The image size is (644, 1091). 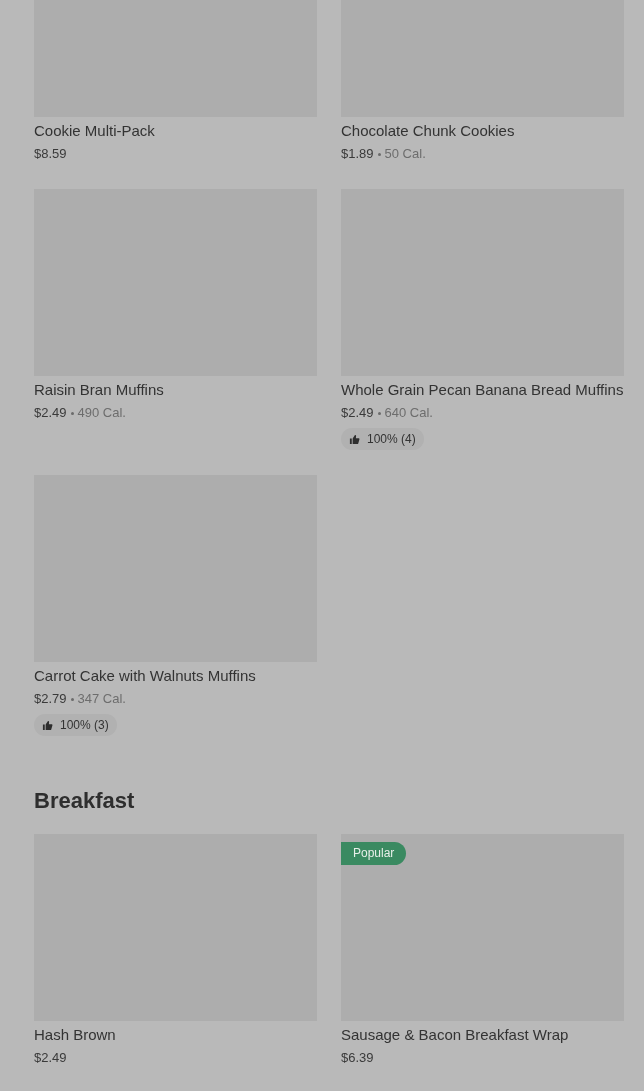 What do you see at coordinates (85, 801) in the screenshot?
I see `section-heading: Breakfast` at bounding box center [85, 801].